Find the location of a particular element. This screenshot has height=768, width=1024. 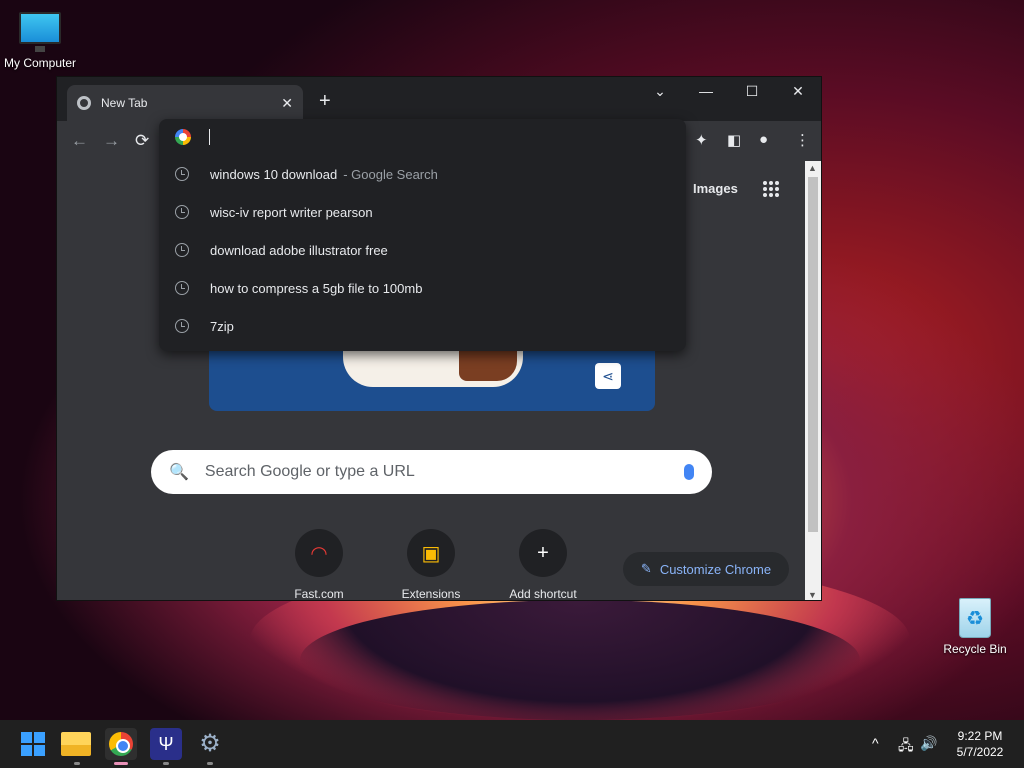

suggestion-text: windows 10 download is located at coordinates (274, 174).